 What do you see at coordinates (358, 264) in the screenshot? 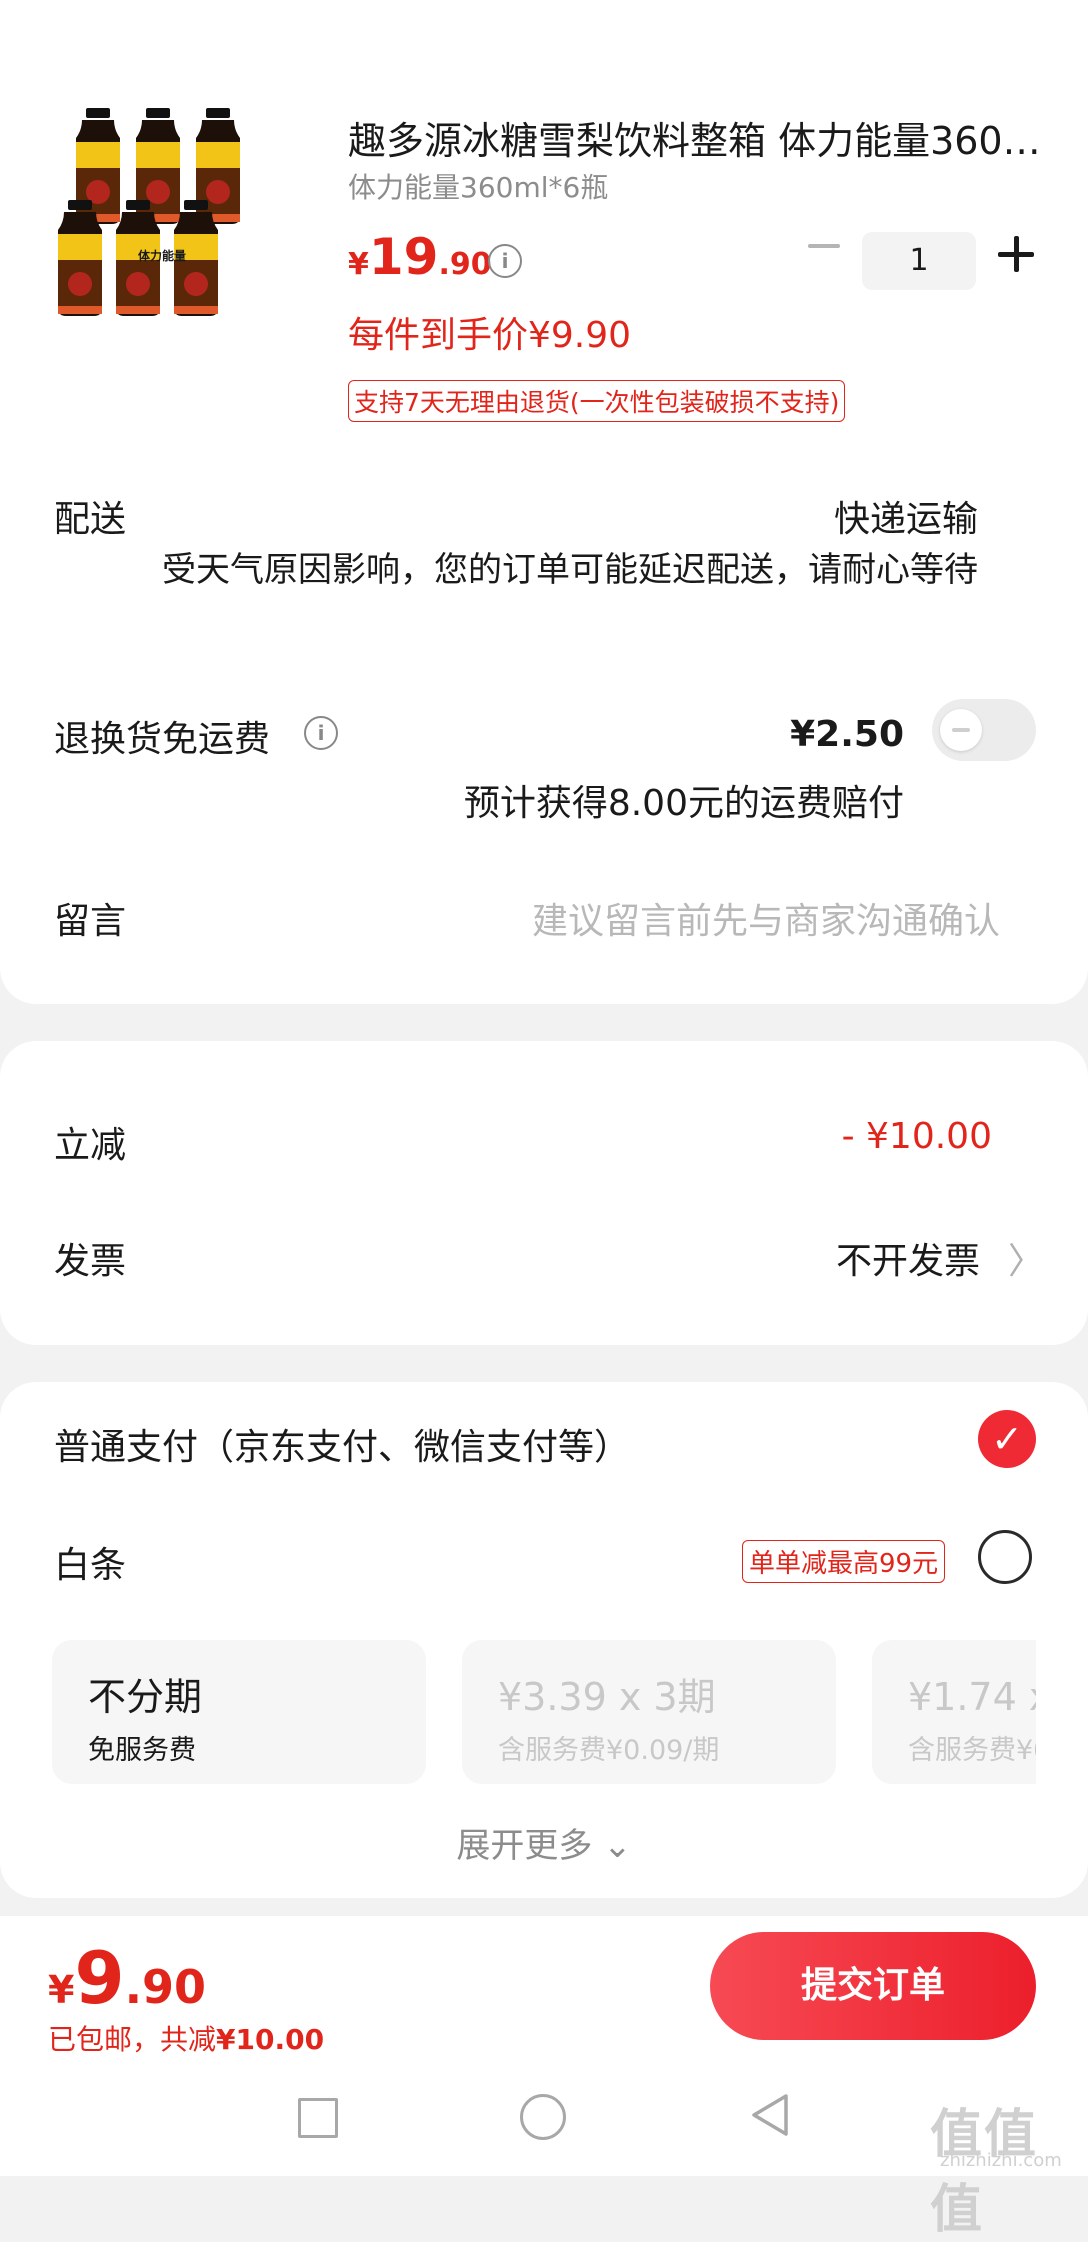
I see `price-currency: ¥` at bounding box center [358, 264].